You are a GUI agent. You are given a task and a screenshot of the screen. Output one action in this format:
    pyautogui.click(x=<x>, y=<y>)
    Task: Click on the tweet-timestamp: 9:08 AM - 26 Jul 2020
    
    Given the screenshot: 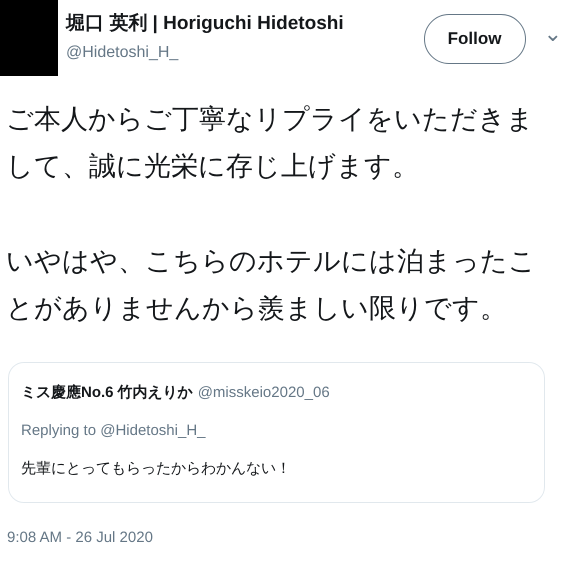 What is the action you would take?
    pyautogui.click(x=80, y=537)
    